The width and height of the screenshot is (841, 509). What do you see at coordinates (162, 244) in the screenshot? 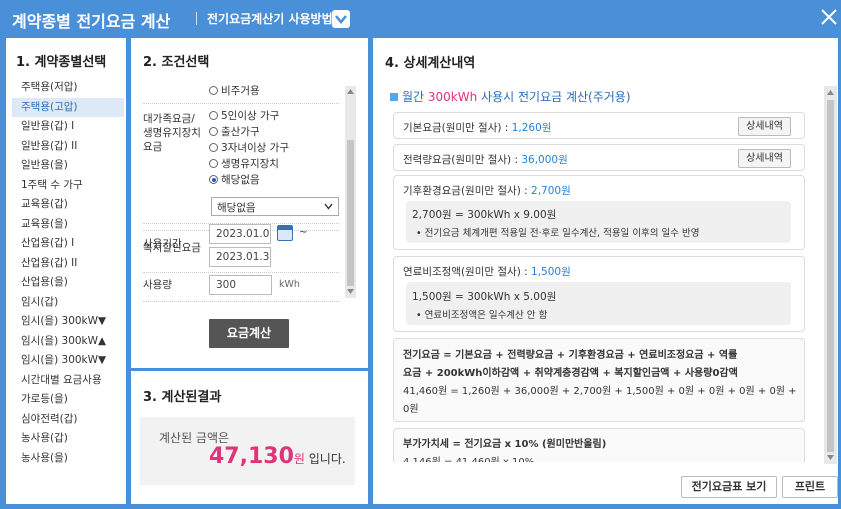
I see `period-label: 사용기간` at bounding box center [162, 244].